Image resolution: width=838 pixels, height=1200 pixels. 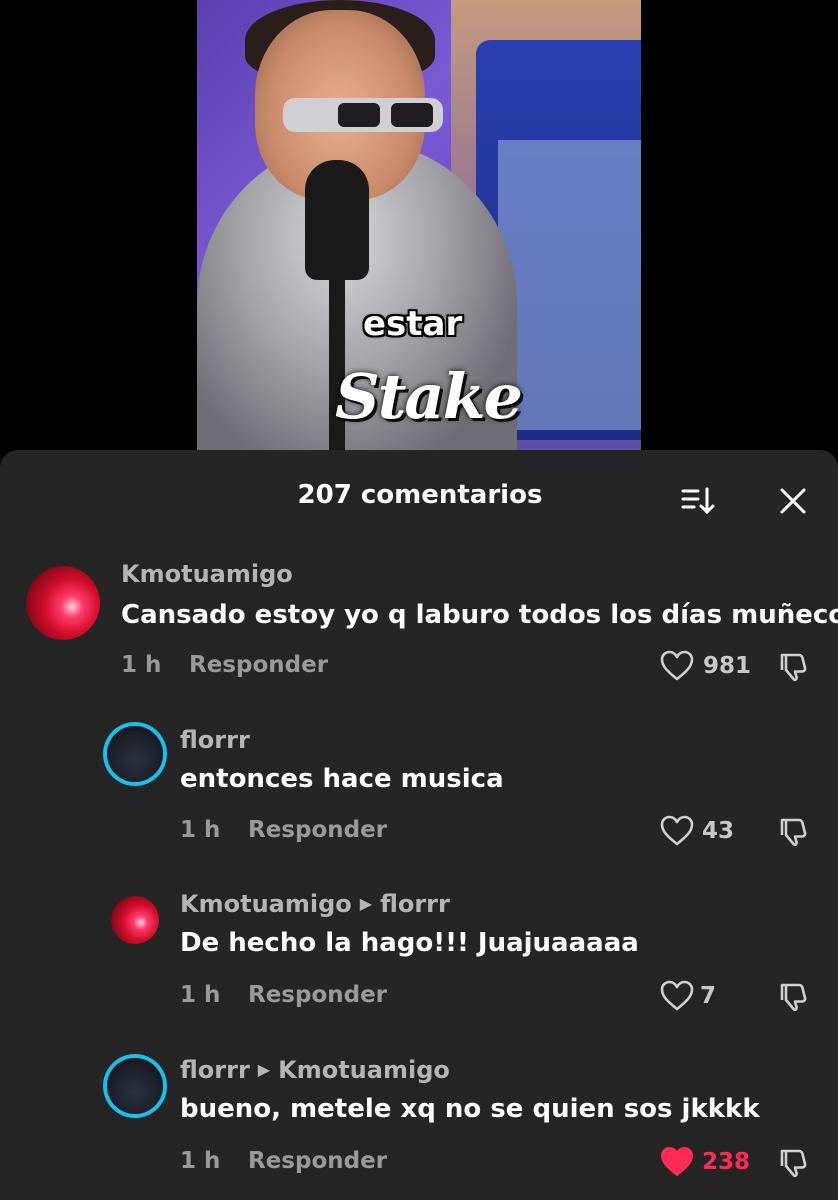 I want to click on like-count: 238, so click(x=726, y=1162).